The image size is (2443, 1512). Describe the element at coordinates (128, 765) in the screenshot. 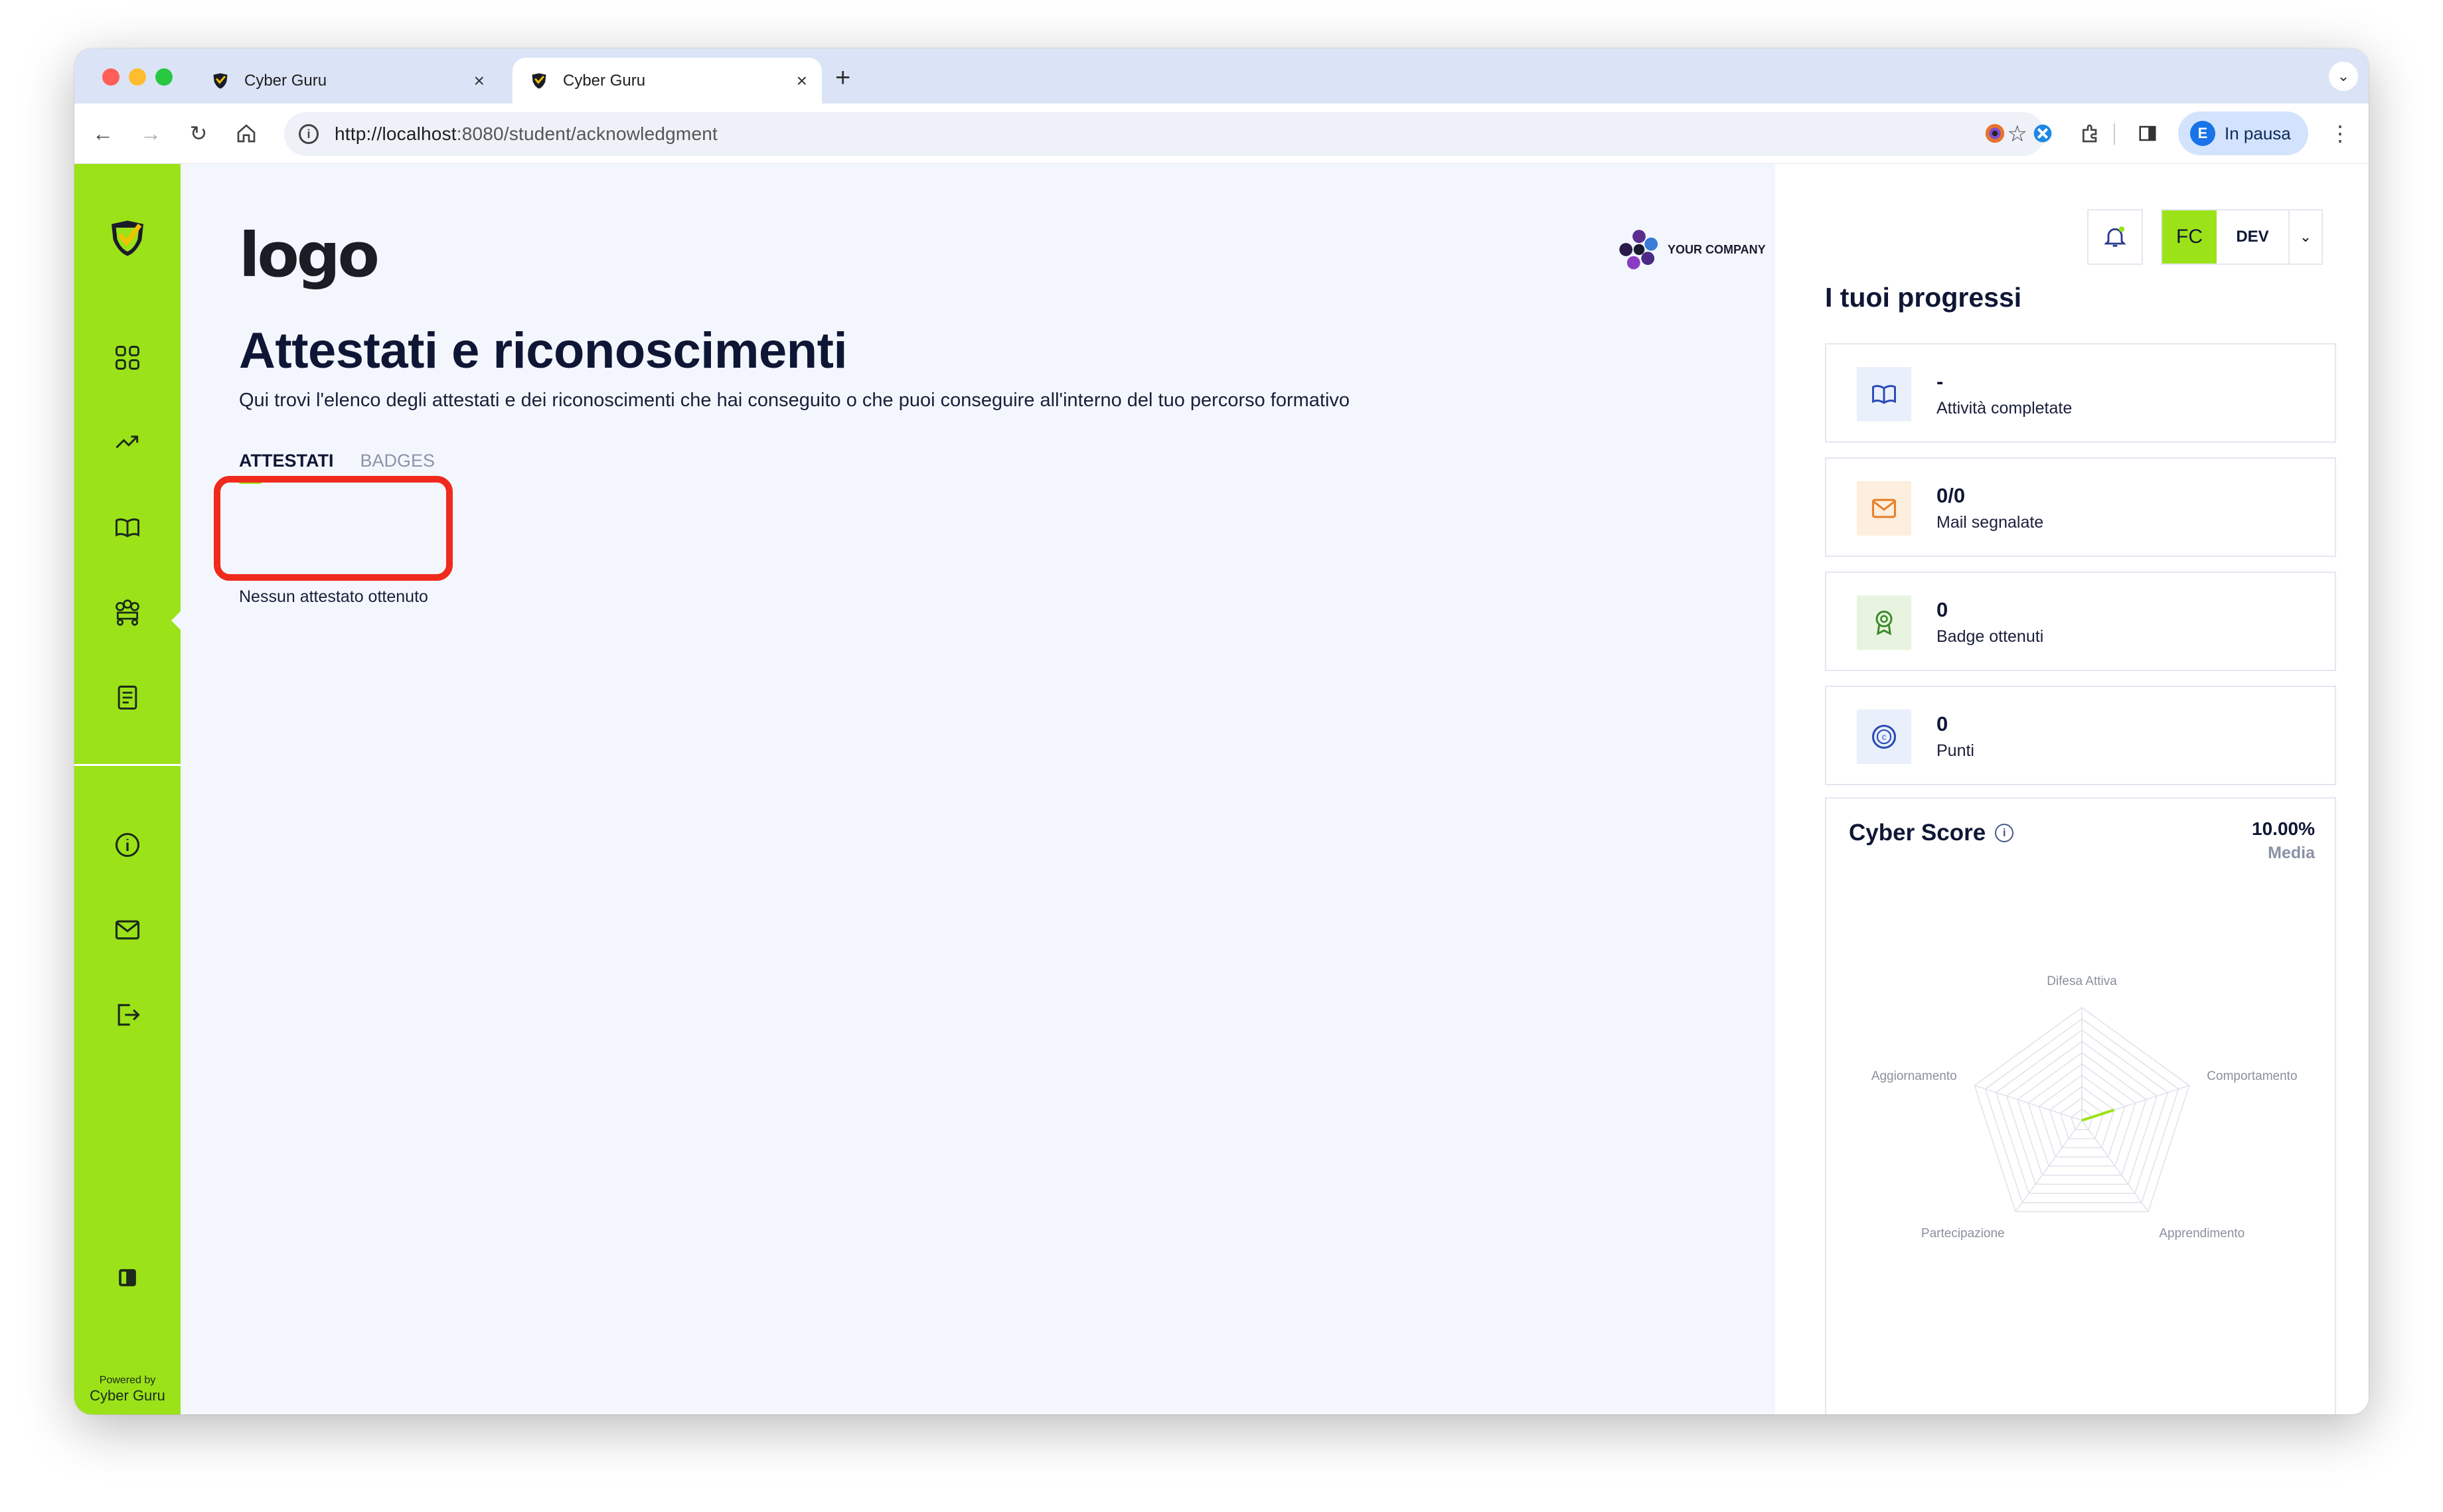

I see `sidebar-divider` at that location.